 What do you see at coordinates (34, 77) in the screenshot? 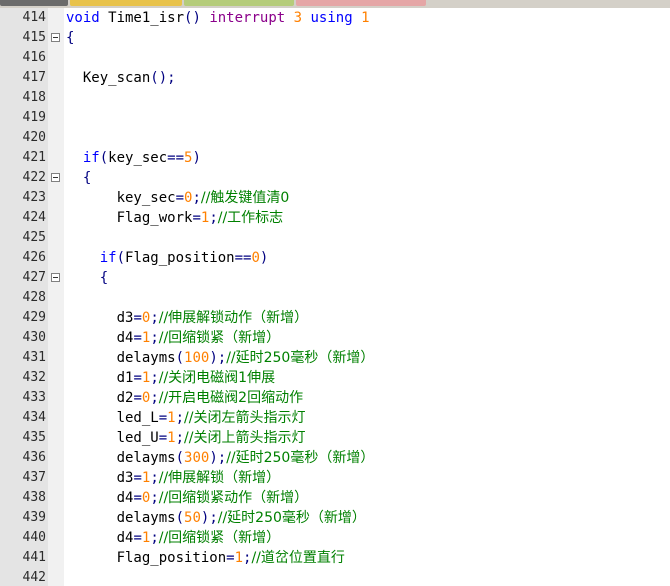
I see `line-number: 417` at bounding box center [34, 77].